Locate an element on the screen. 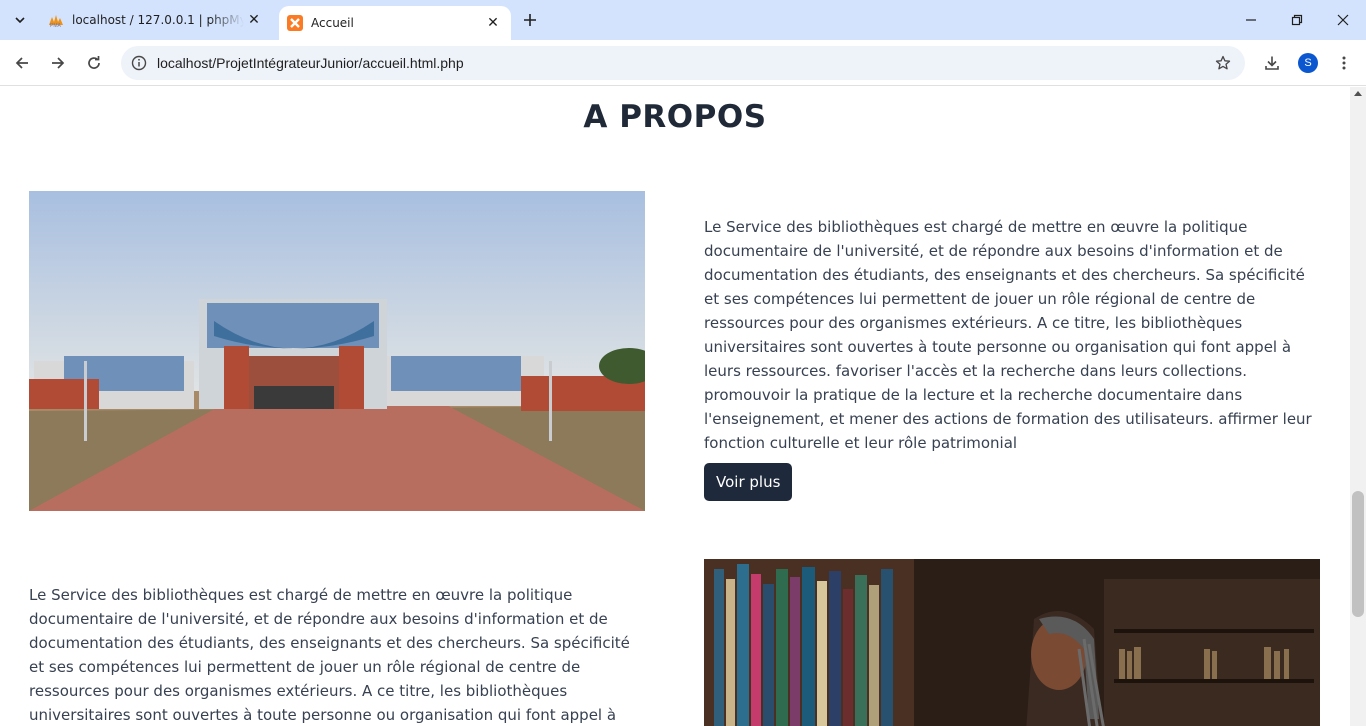 The height and width of the screenshot is (726, 1366). section-title: A PROPOS is located at coordinates (675, 117).